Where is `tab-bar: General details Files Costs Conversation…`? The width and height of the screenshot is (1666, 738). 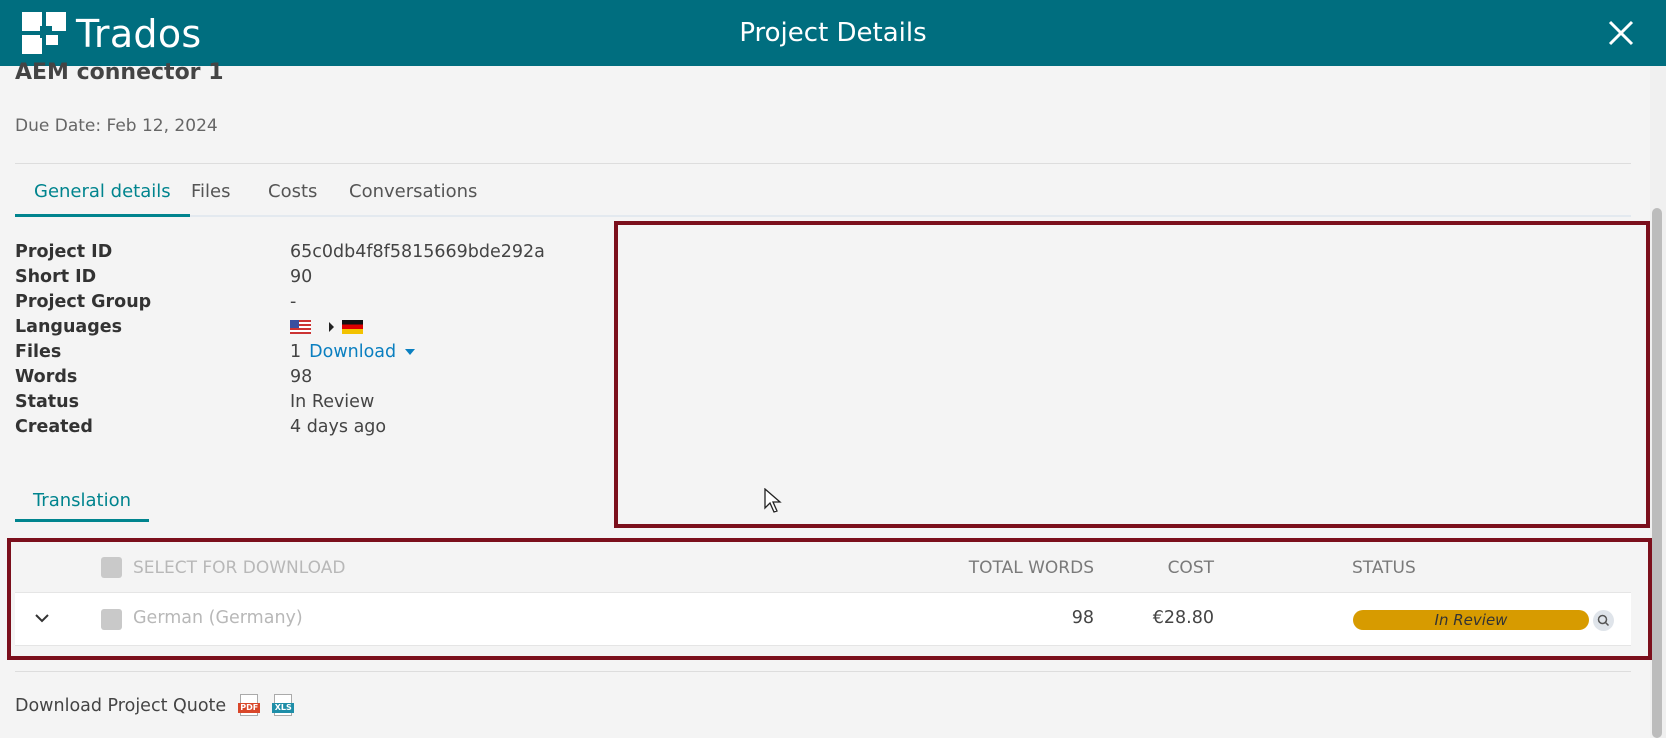
tab-bar: General details Files Costs Conversation… is located at coordinates (823, 195).